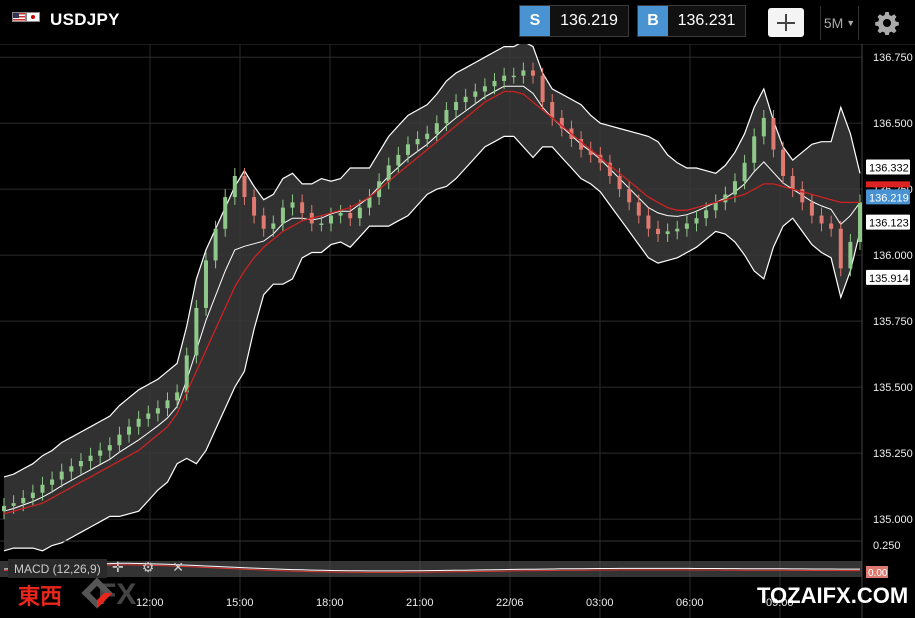 This screenshot has width=915, height=618. I want to click on y-tick-label: 135.250, so click(893, 454).